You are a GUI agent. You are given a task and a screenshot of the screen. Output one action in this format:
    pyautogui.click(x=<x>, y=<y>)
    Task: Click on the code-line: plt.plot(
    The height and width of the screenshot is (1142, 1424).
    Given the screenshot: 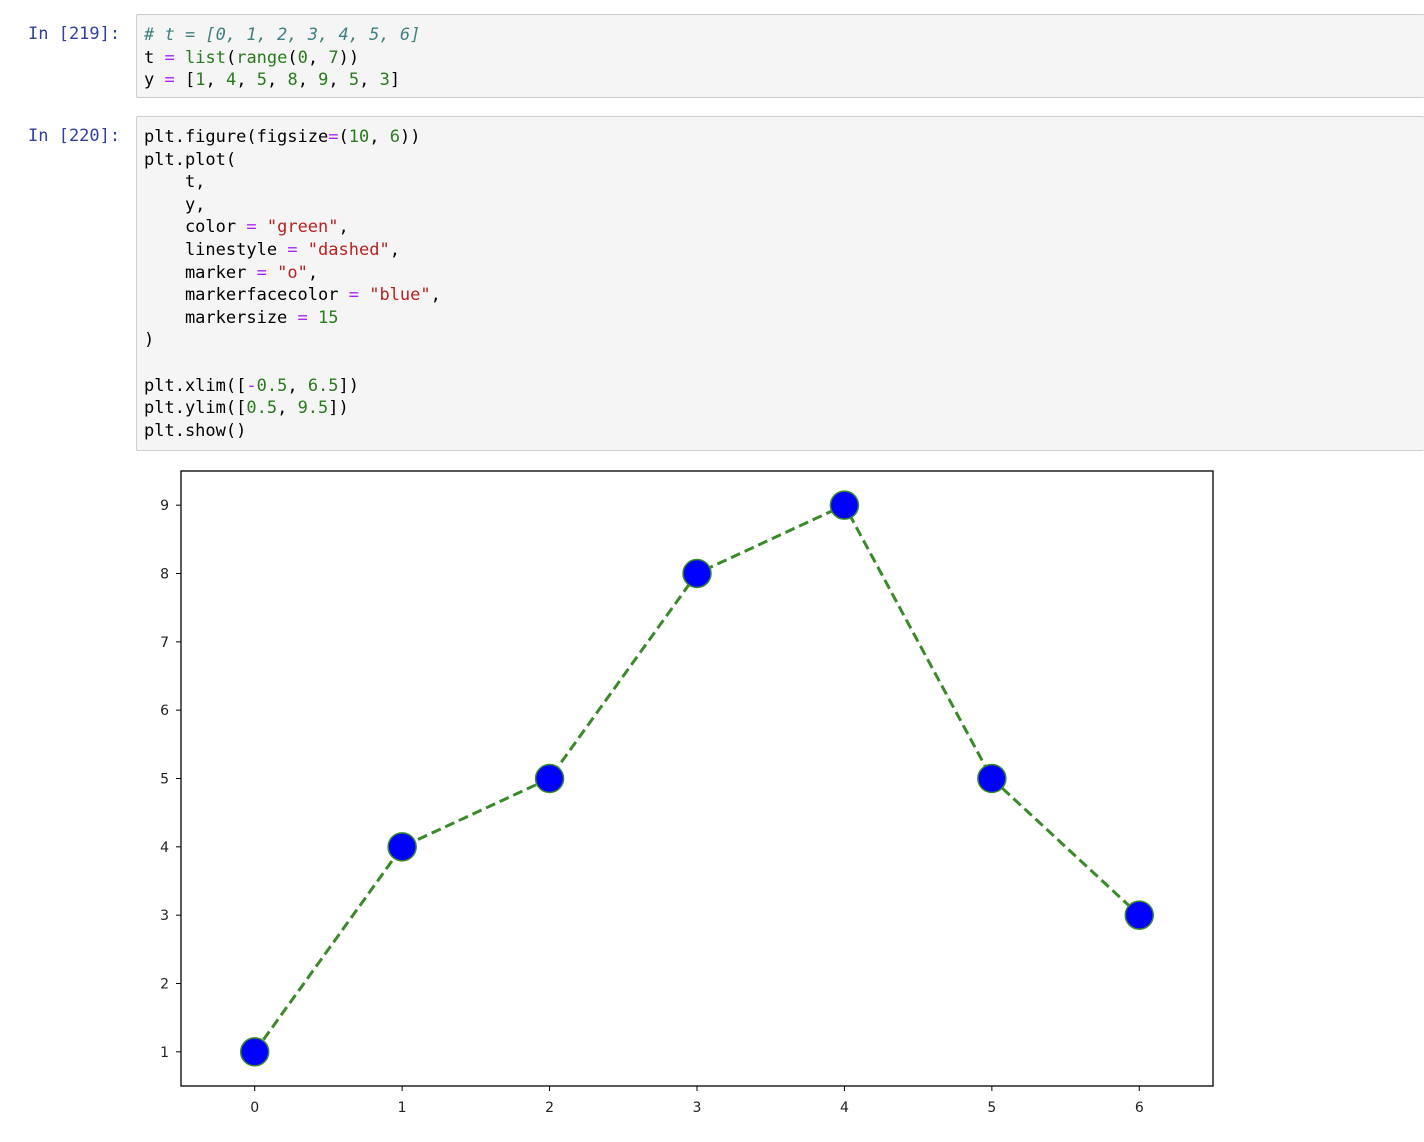 What is the action you would take?
    pyautogui.click(x=784, y=160)
    